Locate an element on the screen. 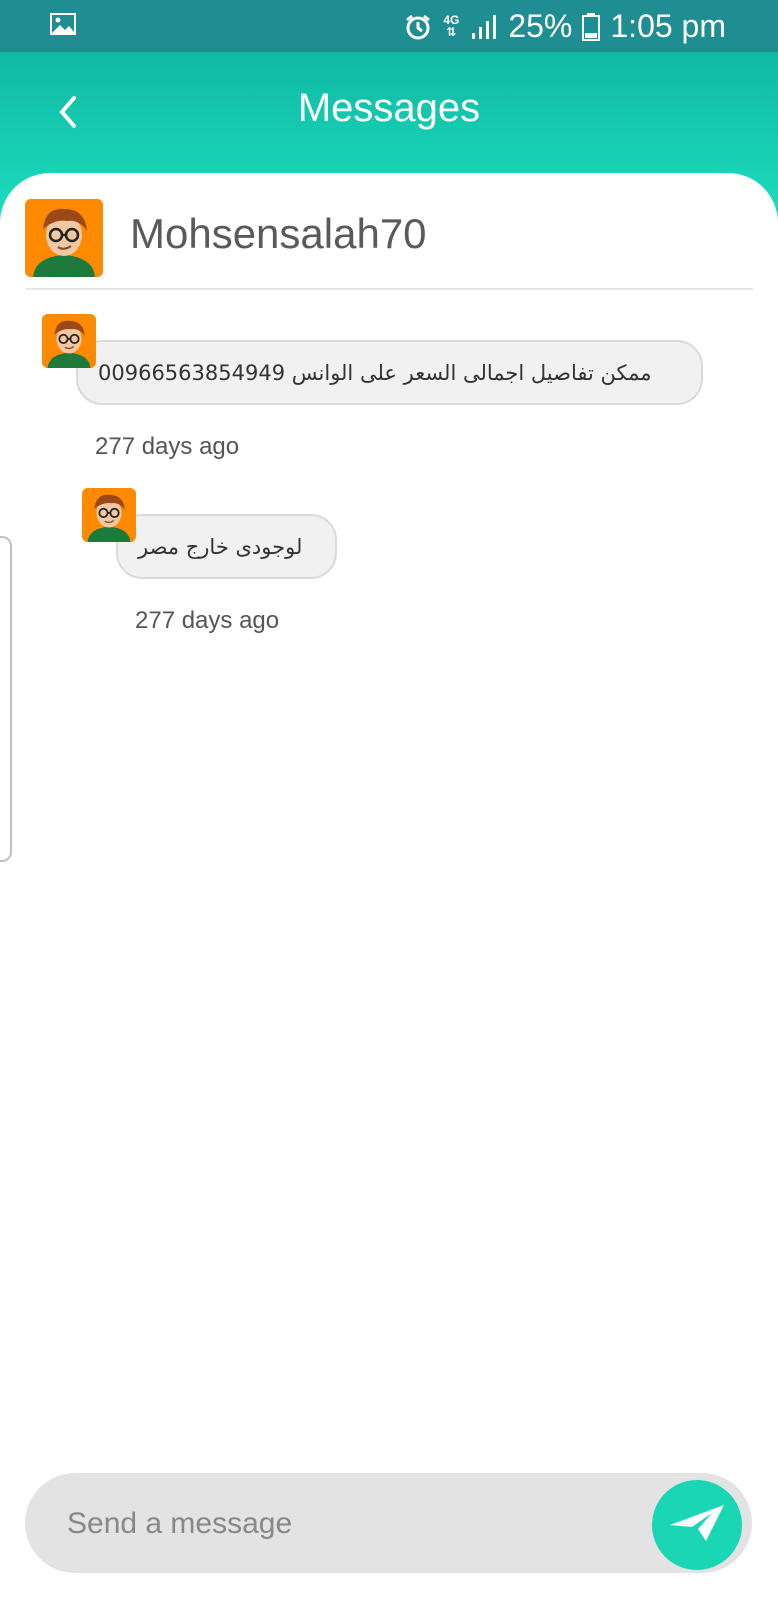  battery-icon is located at coordinates (591, 26).